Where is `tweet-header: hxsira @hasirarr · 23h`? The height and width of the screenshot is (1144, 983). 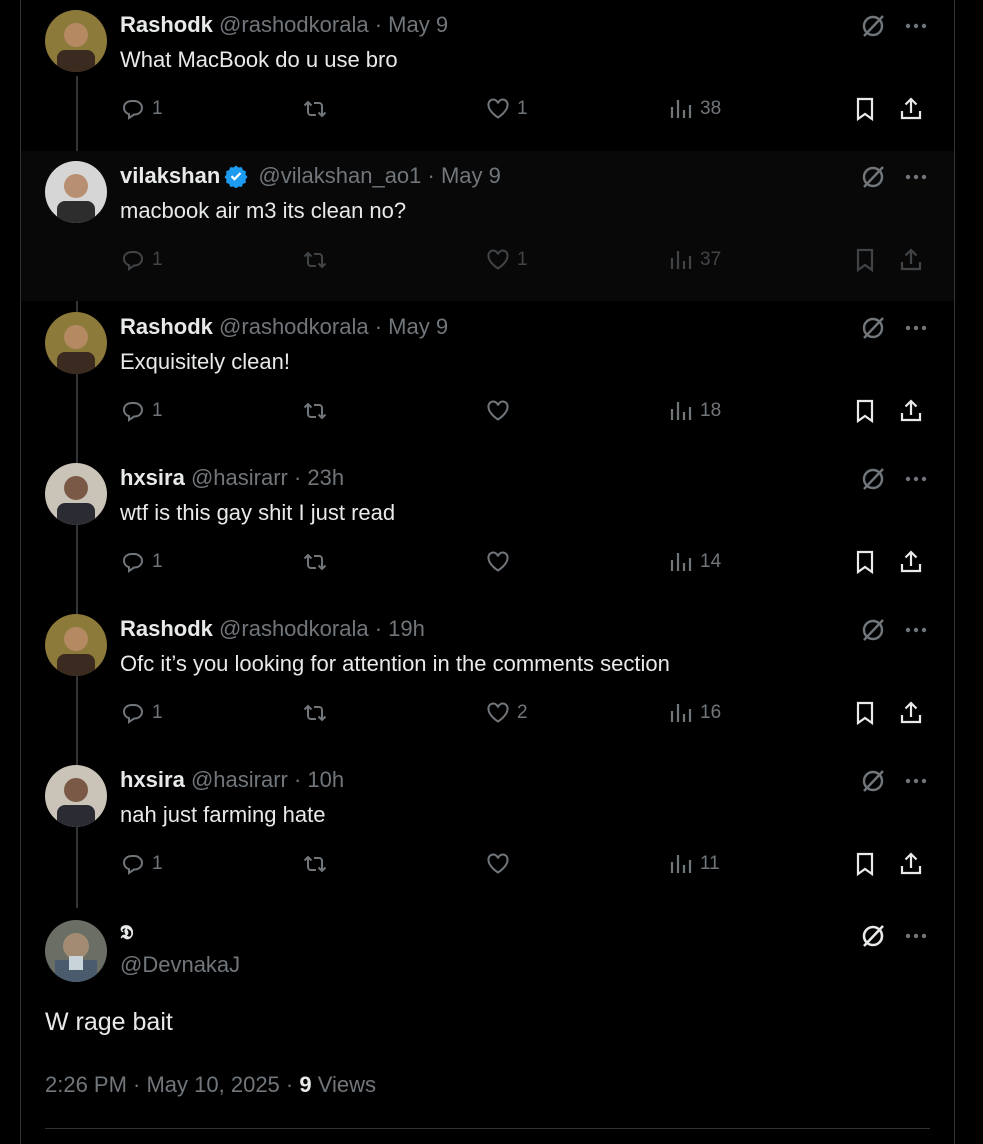 tweet-header: hxsira @hasirarr · 23h is located at coordinates (232, 478).